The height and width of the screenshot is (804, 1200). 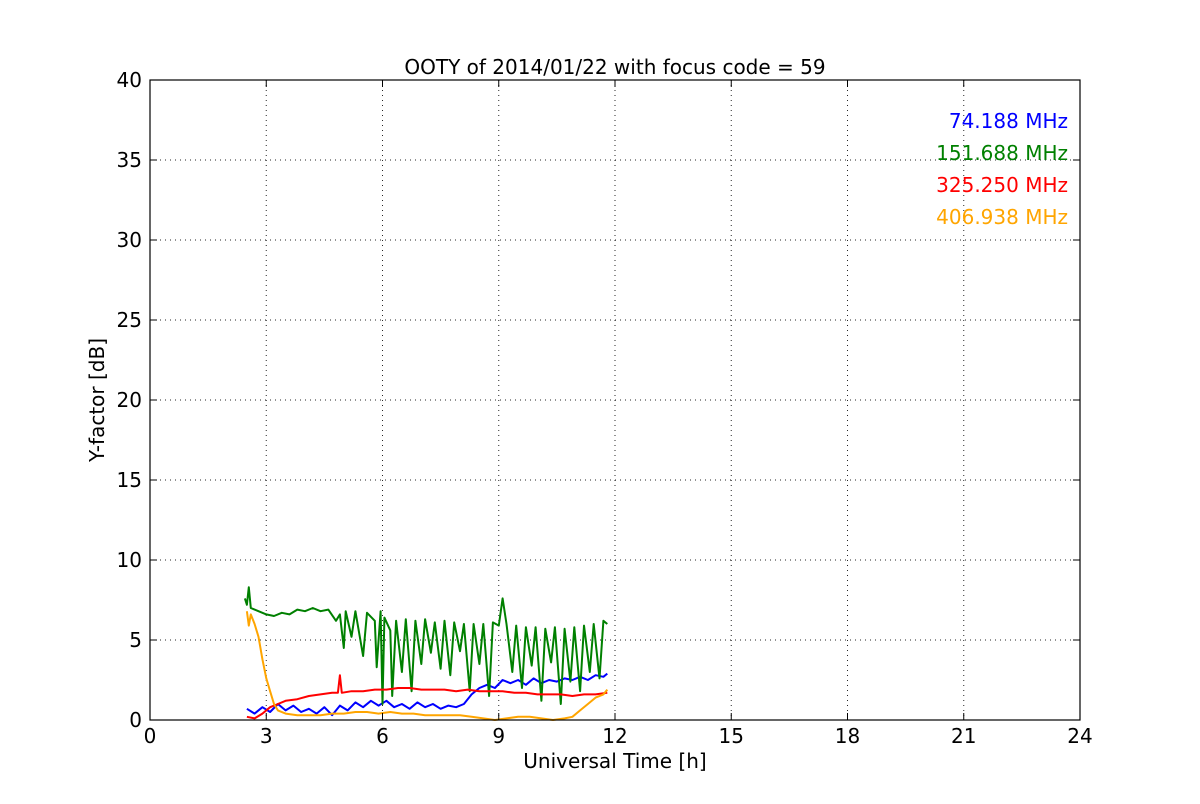 What do you see at coordinates (129, 80) in the screenshot?
I see `y-tick-label: 40` at bounding box center [129, 80].